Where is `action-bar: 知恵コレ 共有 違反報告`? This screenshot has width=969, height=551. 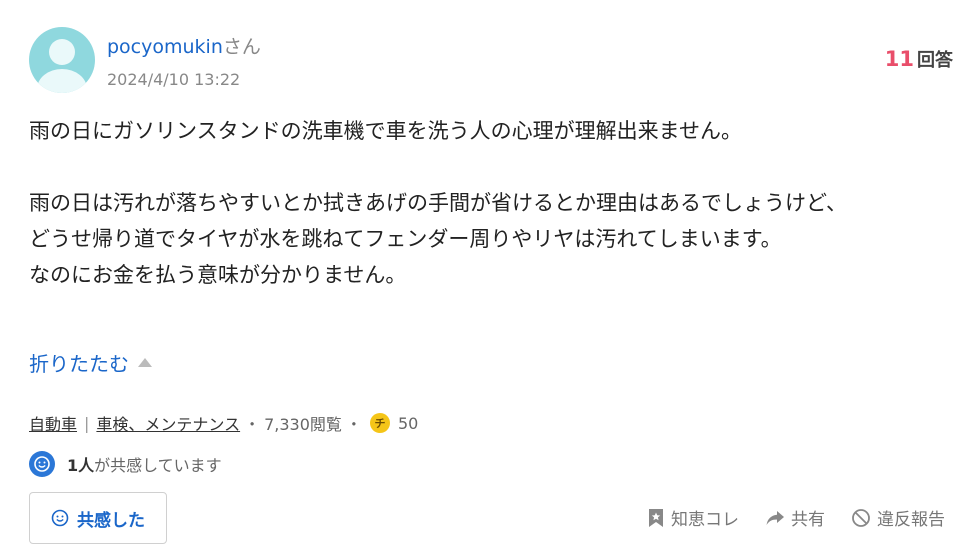
action-bar: 知恵コレ 共有 違反報告 is located at coordinates (783, 517).